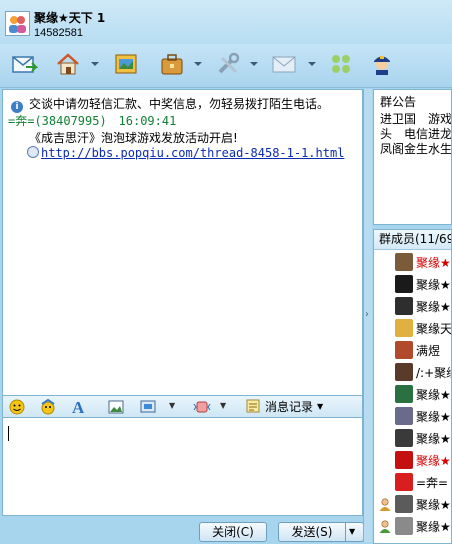  What do you see at coordinates (312, 64) in the screenshot?
I see `email-dropdown-icon` at bounding box center [312, 64].